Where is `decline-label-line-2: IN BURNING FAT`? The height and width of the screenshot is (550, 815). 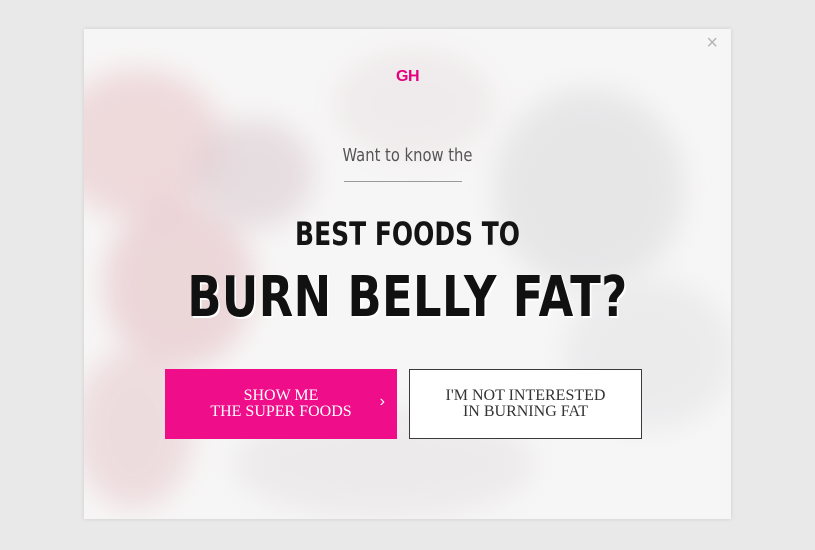
decline-label-line-2: IN BURNING FAT is located at coordinates (525, 411).